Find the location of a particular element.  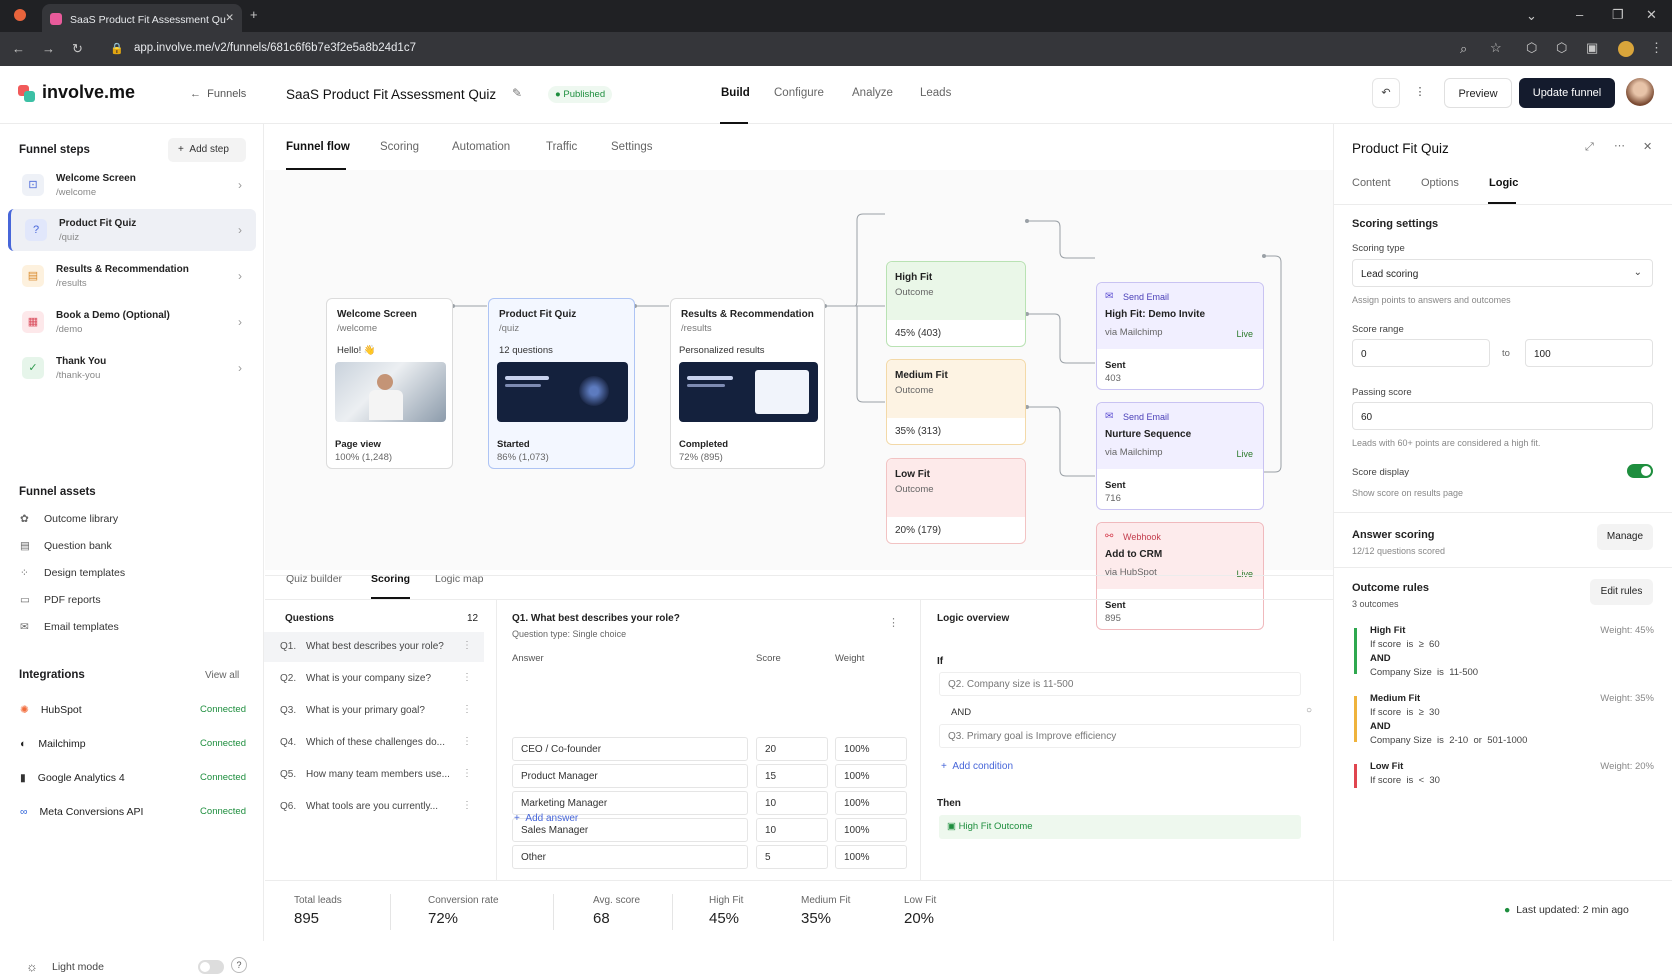

asset-email-templates: ✉ Email templates is located at coordinates (69, 630).